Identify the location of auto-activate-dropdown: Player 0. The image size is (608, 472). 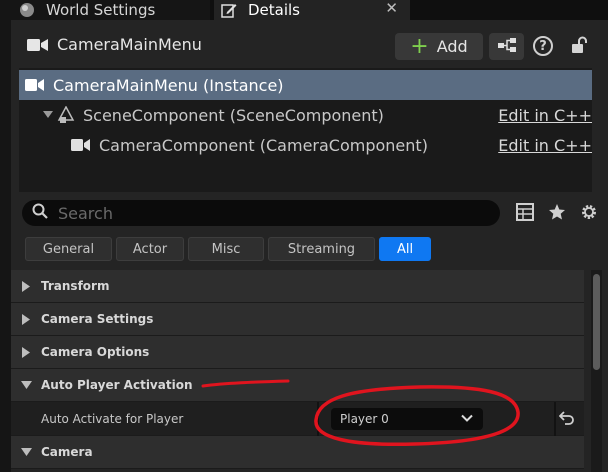
(407, 419).